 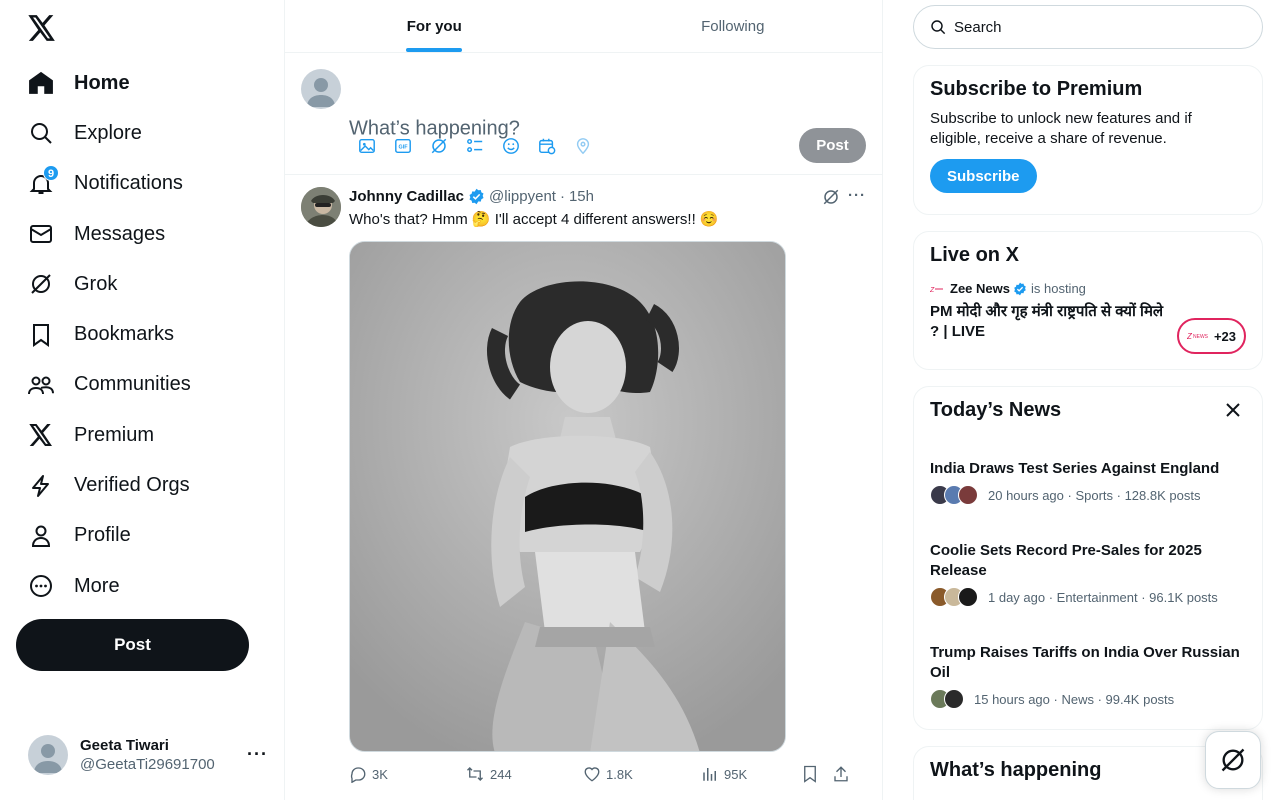 What do you see at coordinates (41, 586) in the screenshot?
I see `more-circle-icon` at bounding box center [41, 586].